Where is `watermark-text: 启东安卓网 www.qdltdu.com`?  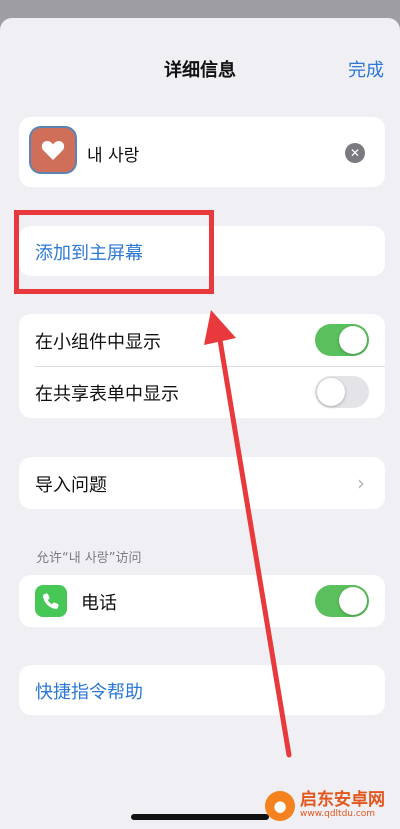
watermark-text: 启东安卓网 www.qdltdu.com is located at coordinates (342, 805).